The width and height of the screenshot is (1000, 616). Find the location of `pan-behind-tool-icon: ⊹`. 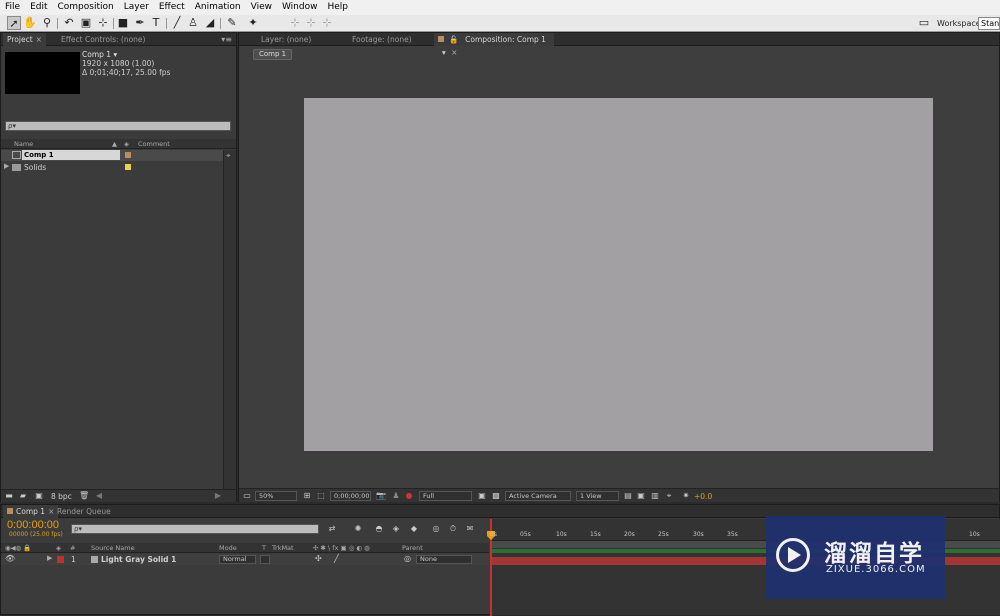

pan-behind-tool-icon: ⊹ is located at coordinates (103, 23).